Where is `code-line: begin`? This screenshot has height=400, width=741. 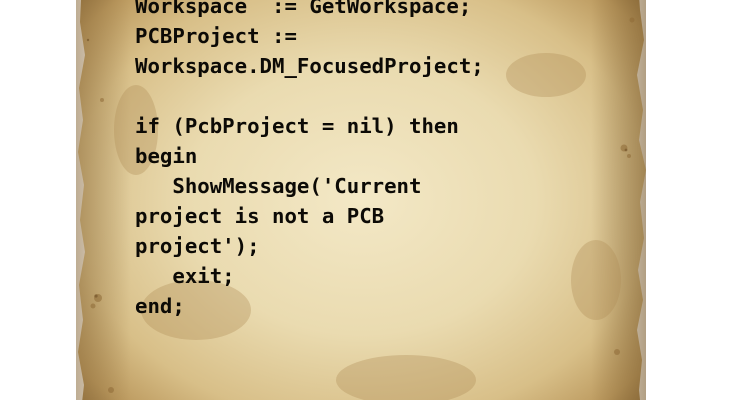 code-line: begin is located at coordinates (166, 156).